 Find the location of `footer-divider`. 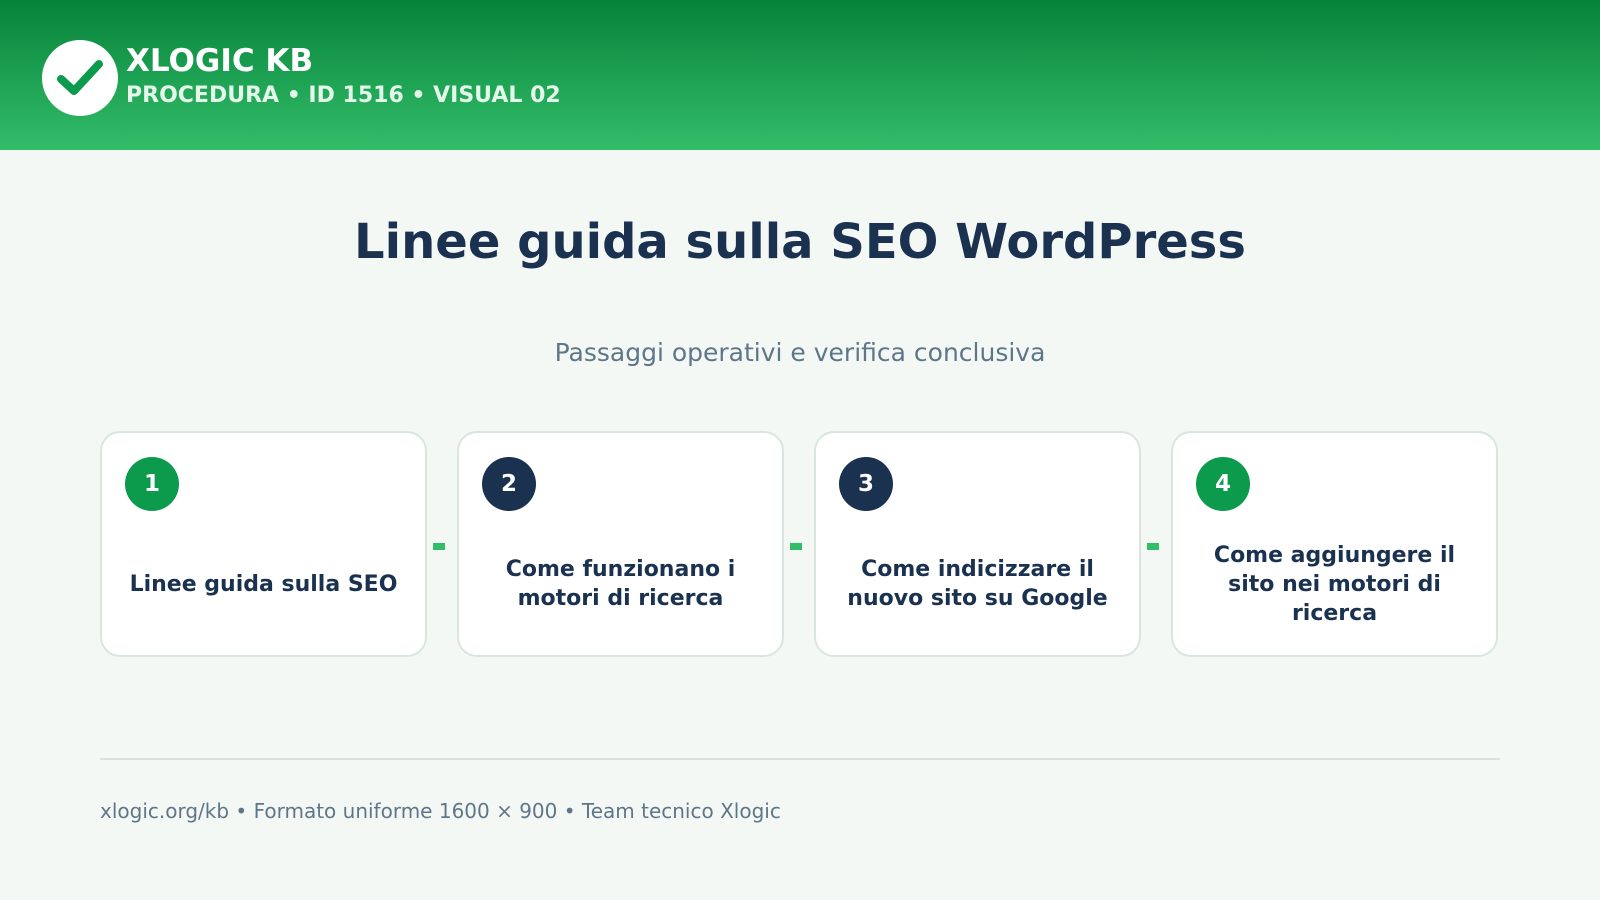

footer-divider is located at coordinates (800, 759).